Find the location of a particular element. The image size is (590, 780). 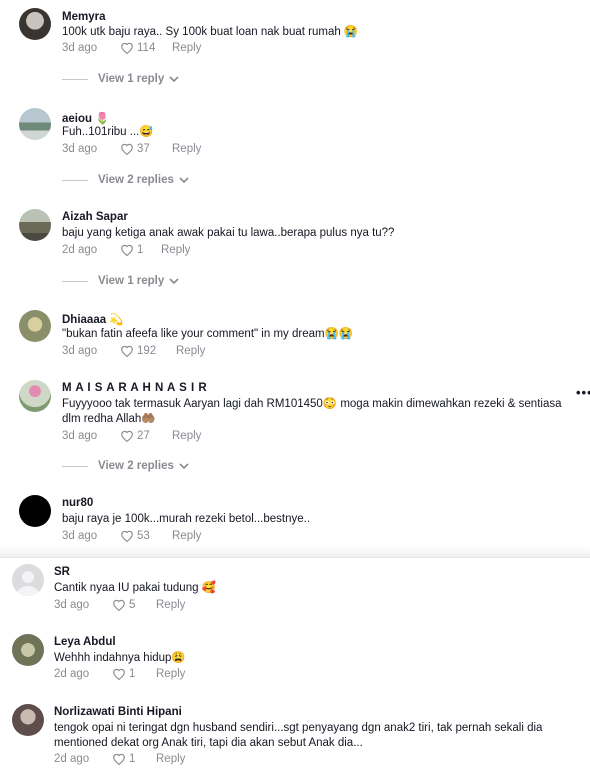

comment-author: SR is located at coordinates (62, 572).